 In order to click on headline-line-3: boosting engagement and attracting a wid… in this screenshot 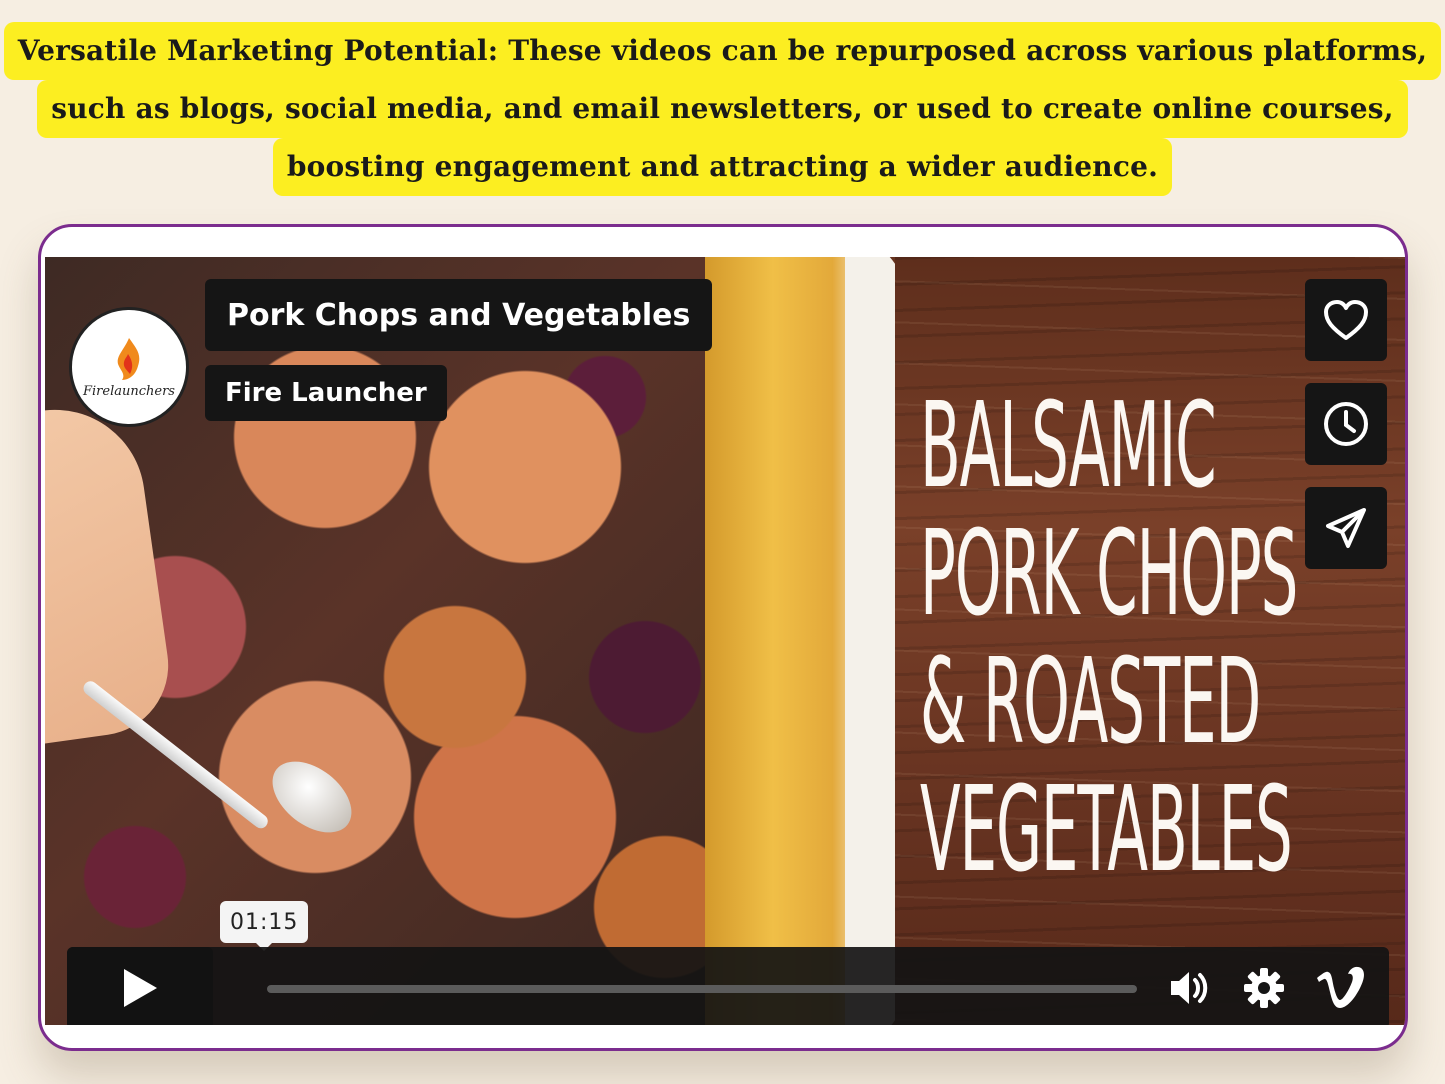, I will do `click(722, 167)`.